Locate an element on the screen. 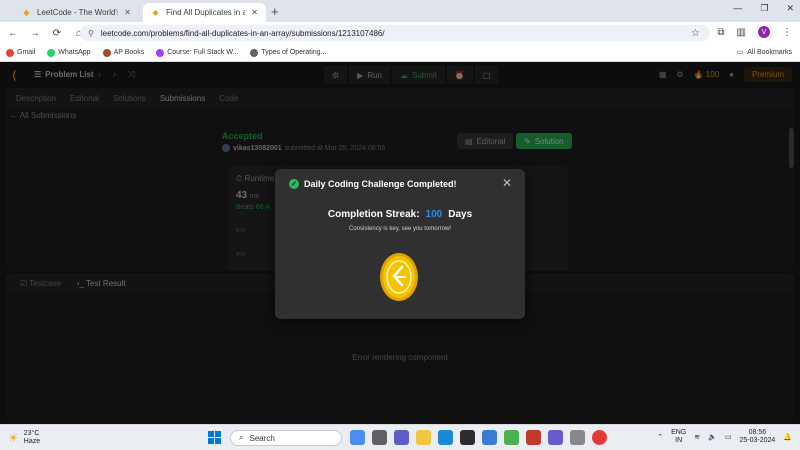 This screenshot has height=450, width=800. bookmark-gmail: Gmail is located at coordinates (20, 52).